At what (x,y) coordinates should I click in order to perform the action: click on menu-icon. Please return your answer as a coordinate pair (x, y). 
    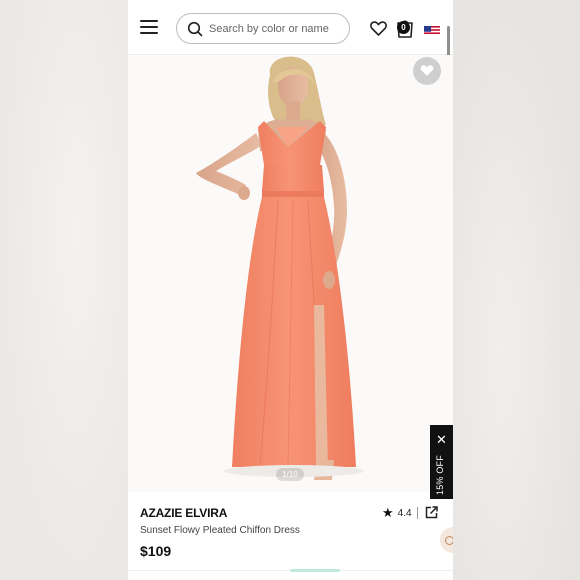
    Looking at the image, I should click on (149, 27).